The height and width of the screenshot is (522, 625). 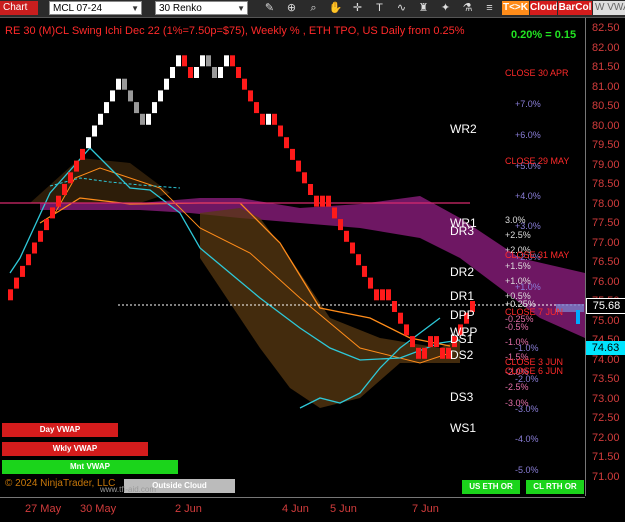 I want to click on level-ds1: DS1, so click(x=462, y=339).